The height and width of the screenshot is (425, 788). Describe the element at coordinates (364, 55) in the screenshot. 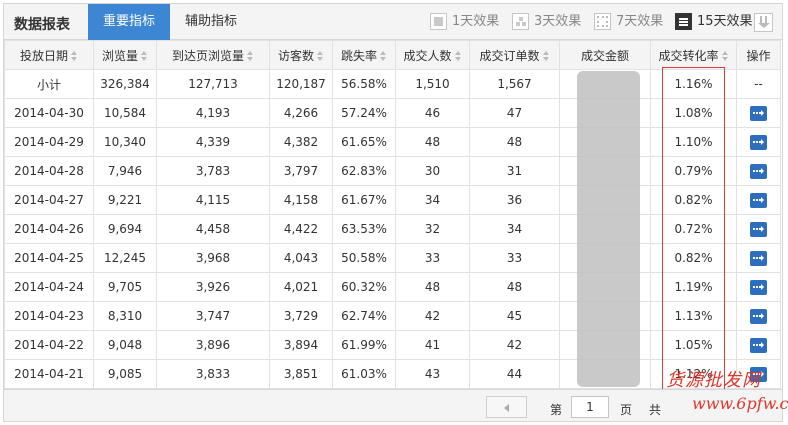

I see `column-header: 跳失率` at that location.